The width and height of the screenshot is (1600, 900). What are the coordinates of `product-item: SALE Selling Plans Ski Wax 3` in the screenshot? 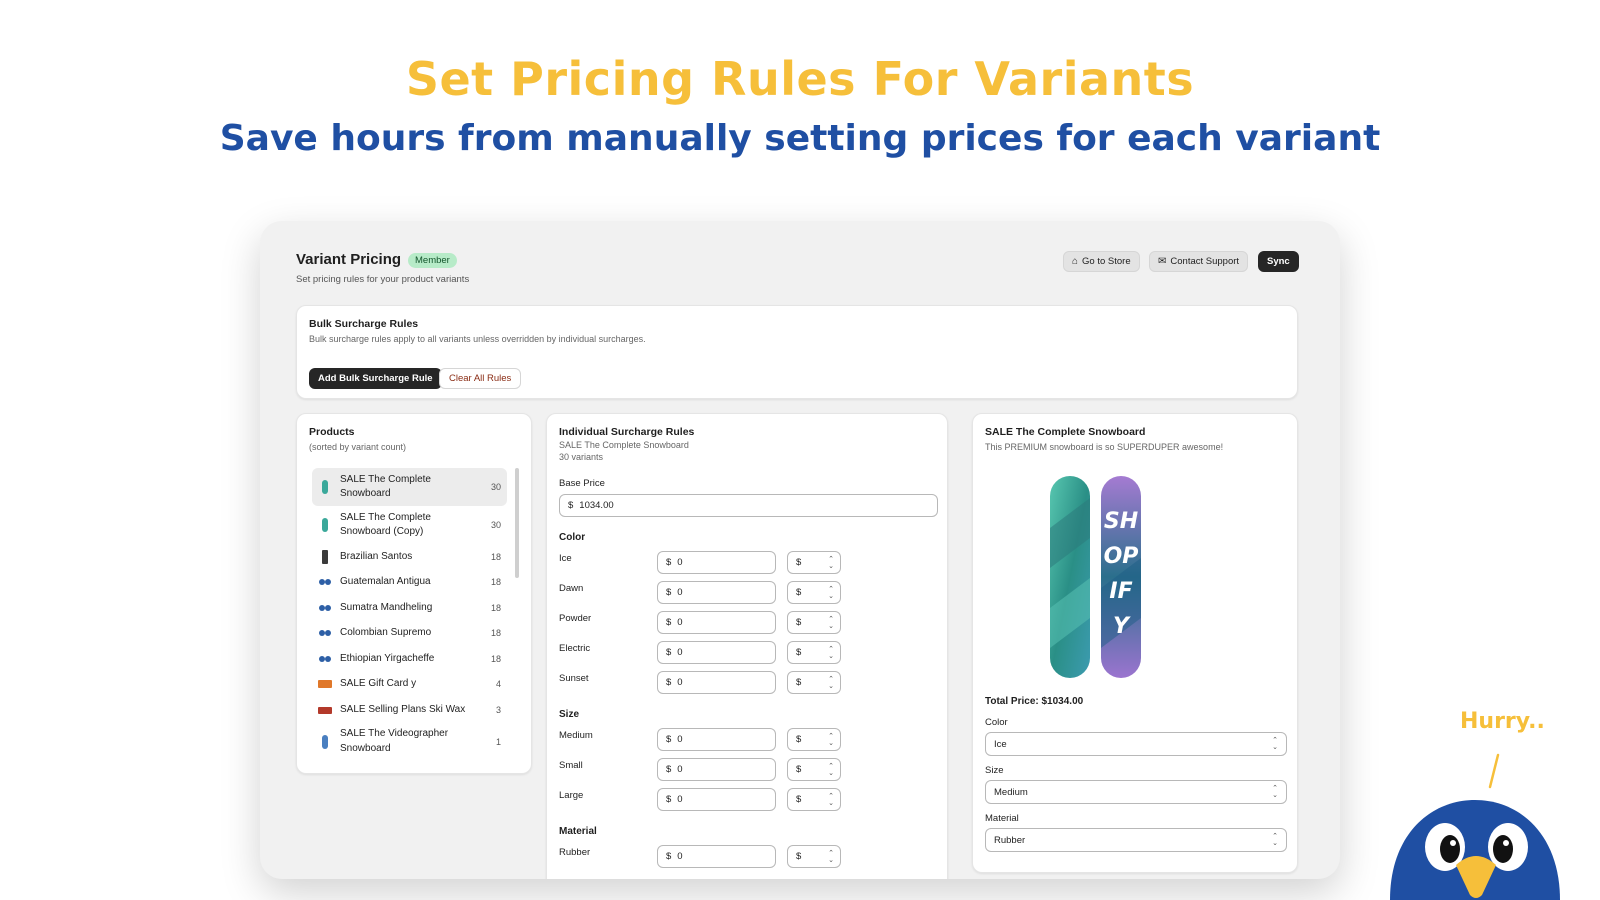 It's located at (409, 710).